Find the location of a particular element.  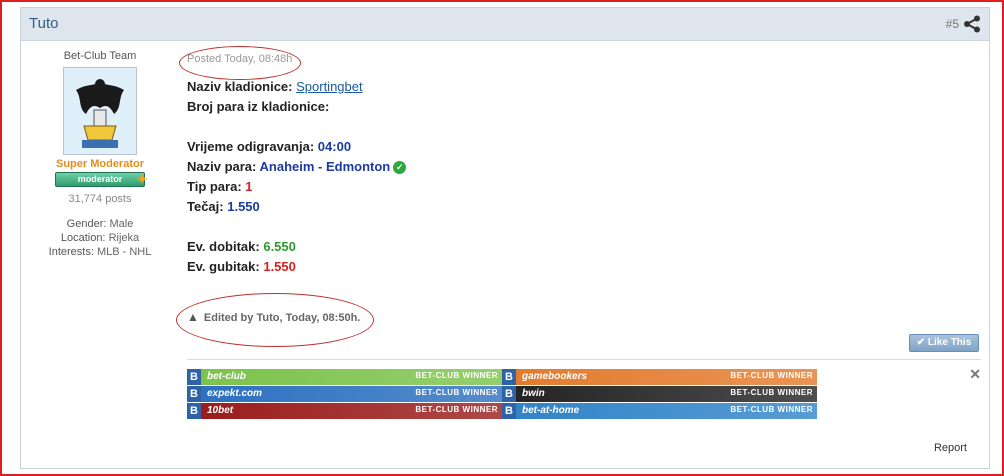

banner-name: 10bet is located at coordinates (220, 410).